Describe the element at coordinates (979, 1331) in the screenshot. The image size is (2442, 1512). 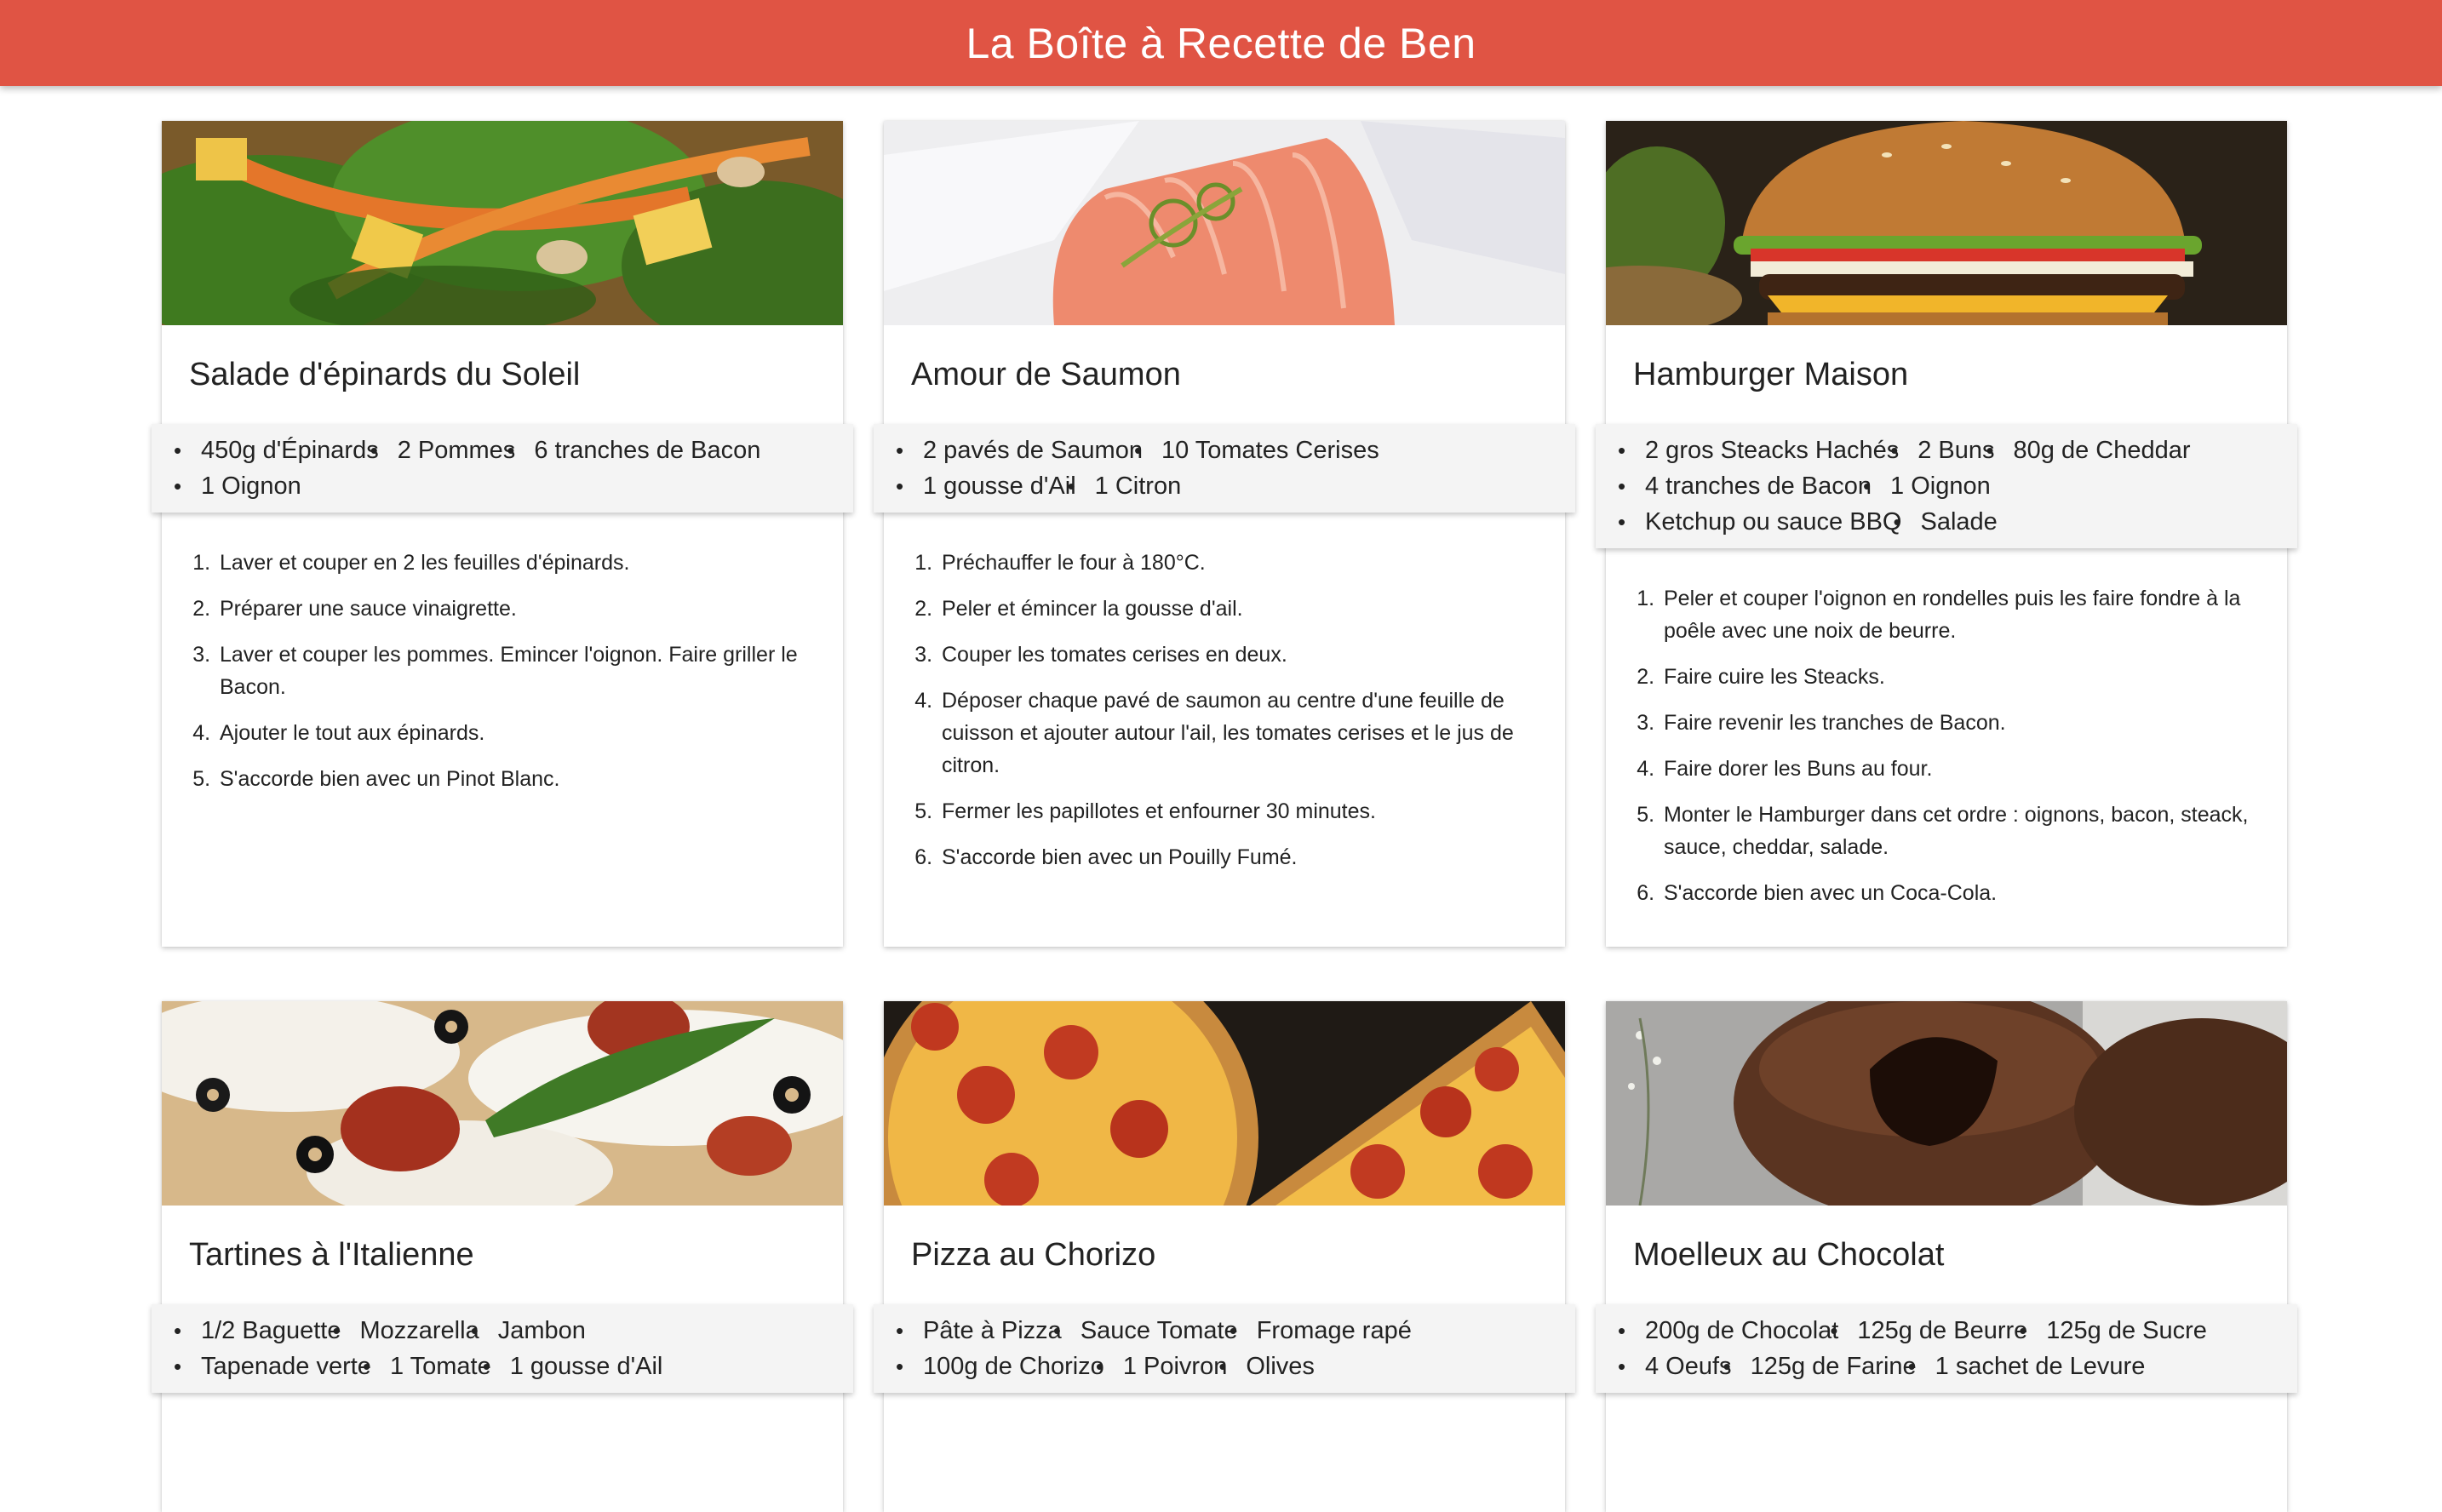
I see `ingredient: Pâte à Pizza` at that location.